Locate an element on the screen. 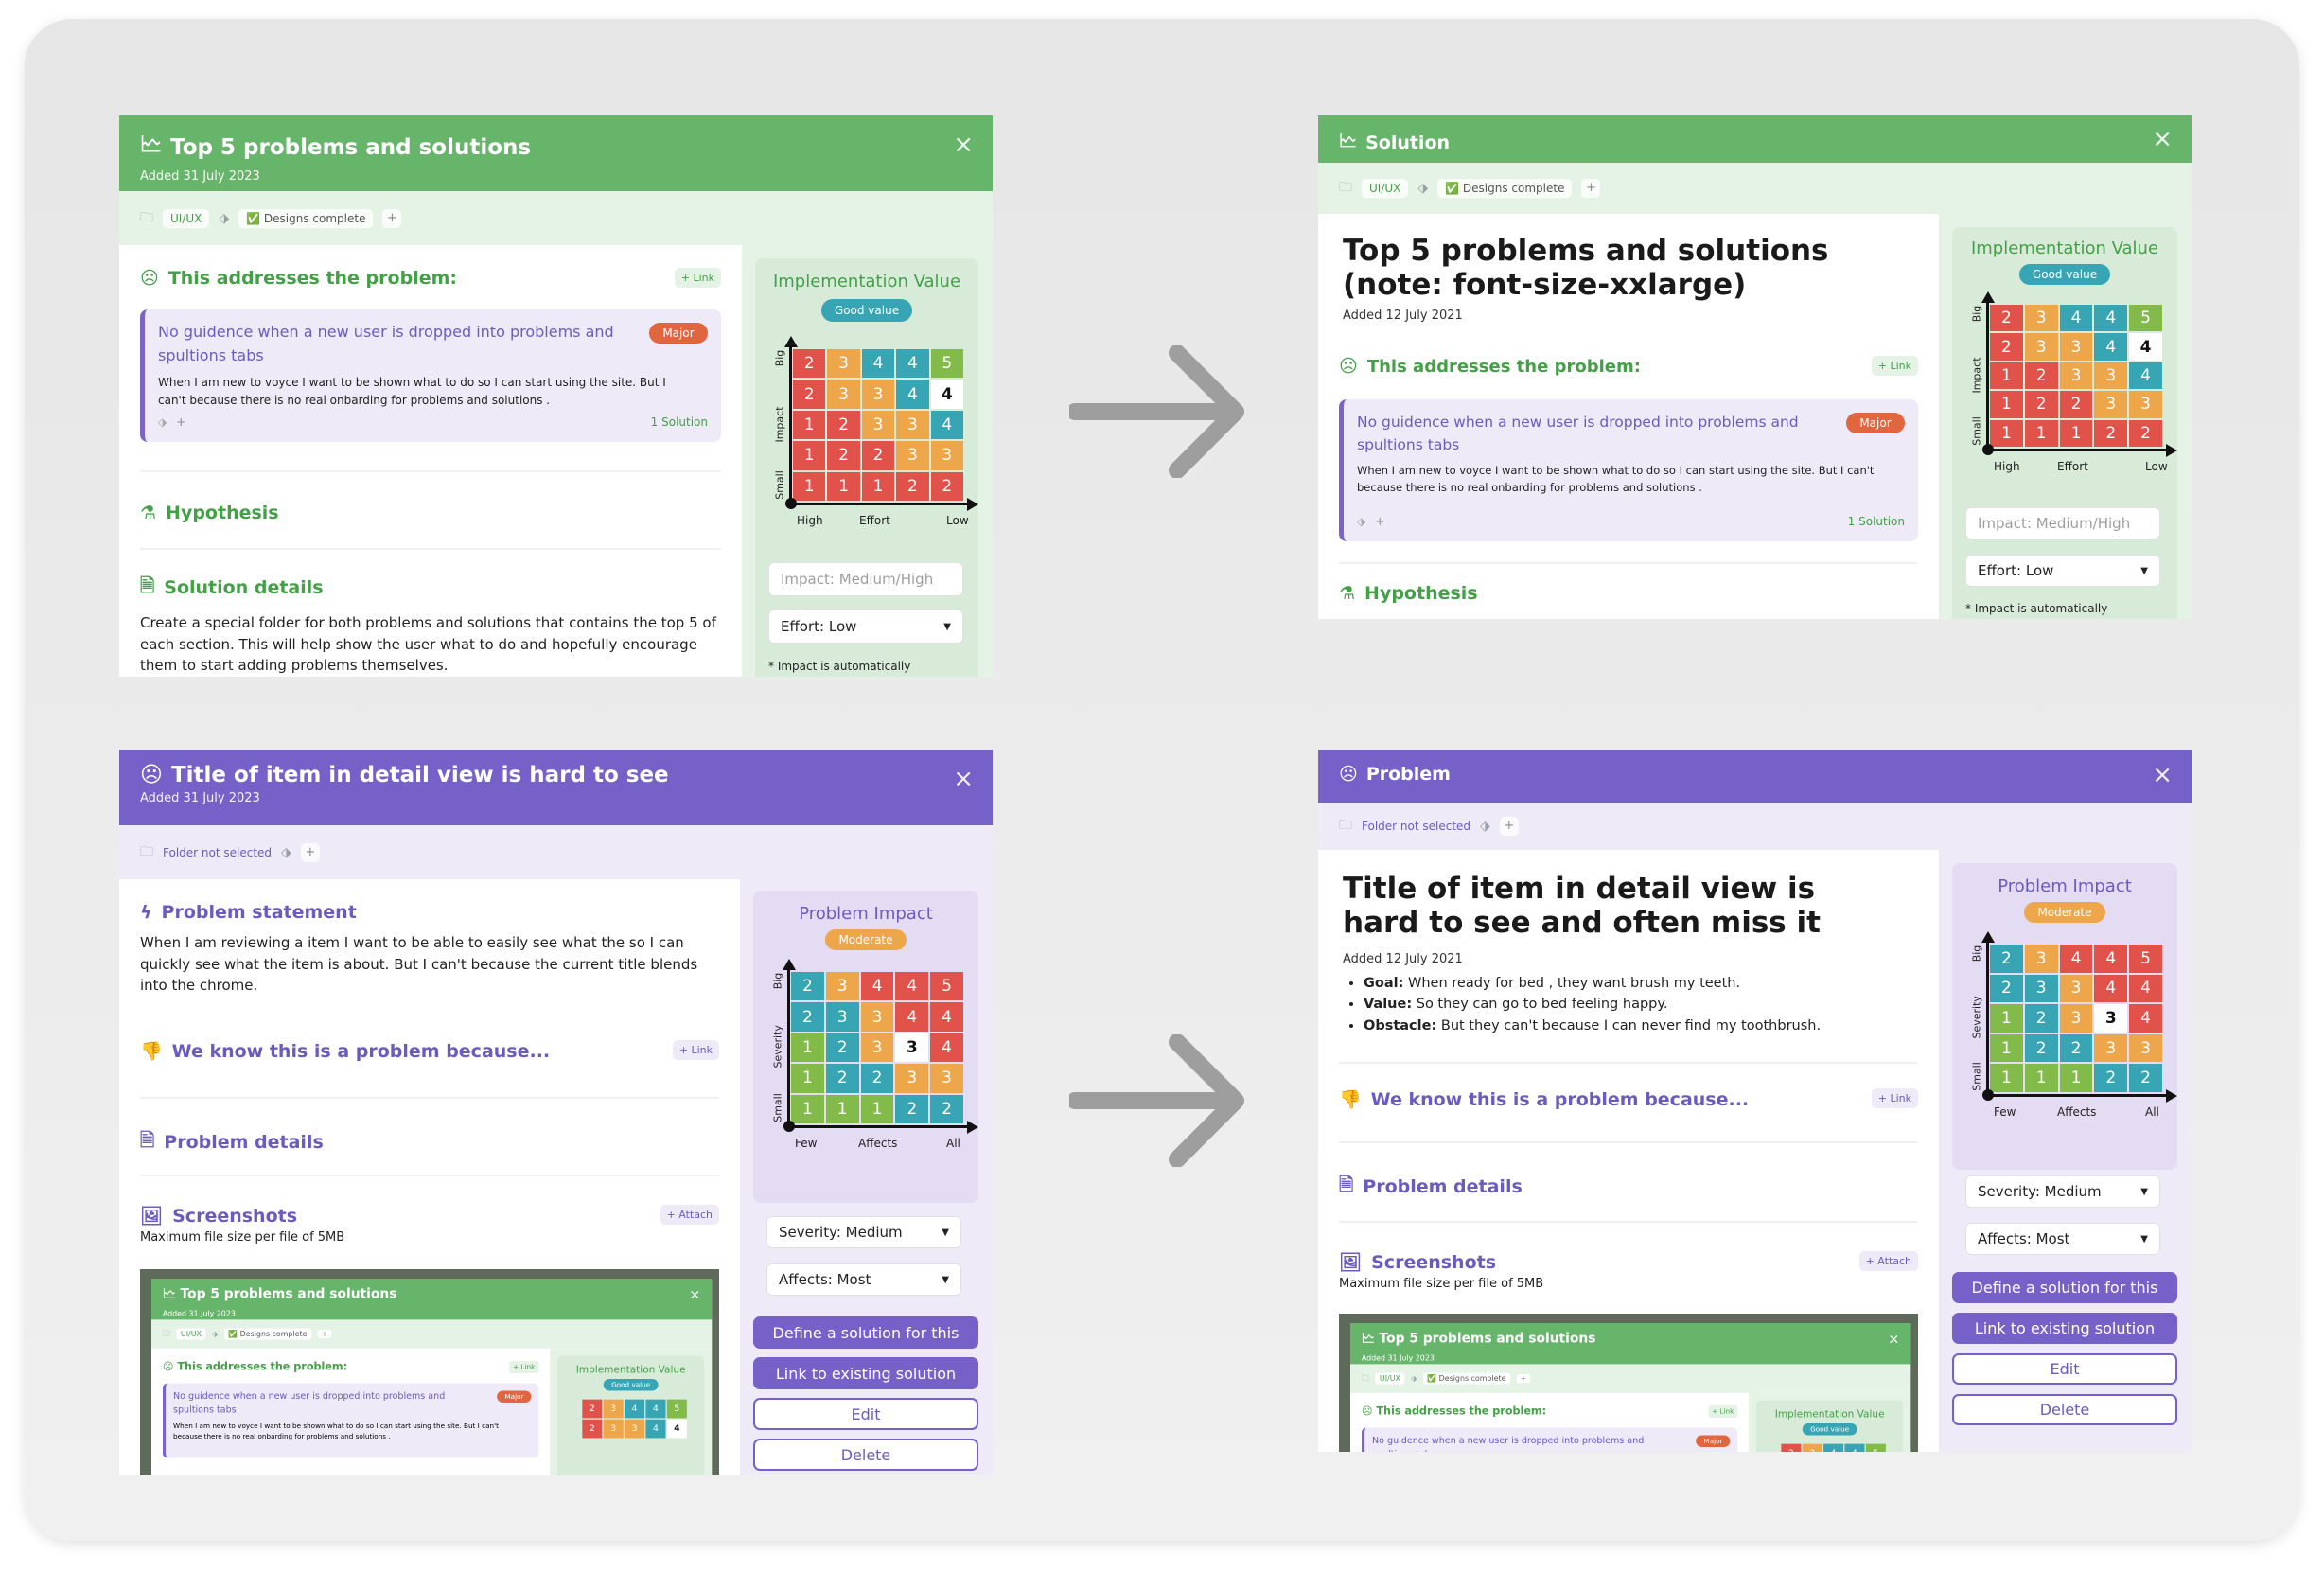 Image resolution: width=2324 pixels, height=1572 pixels. section-heading: Problem details is located at coordinates (244, 1142).